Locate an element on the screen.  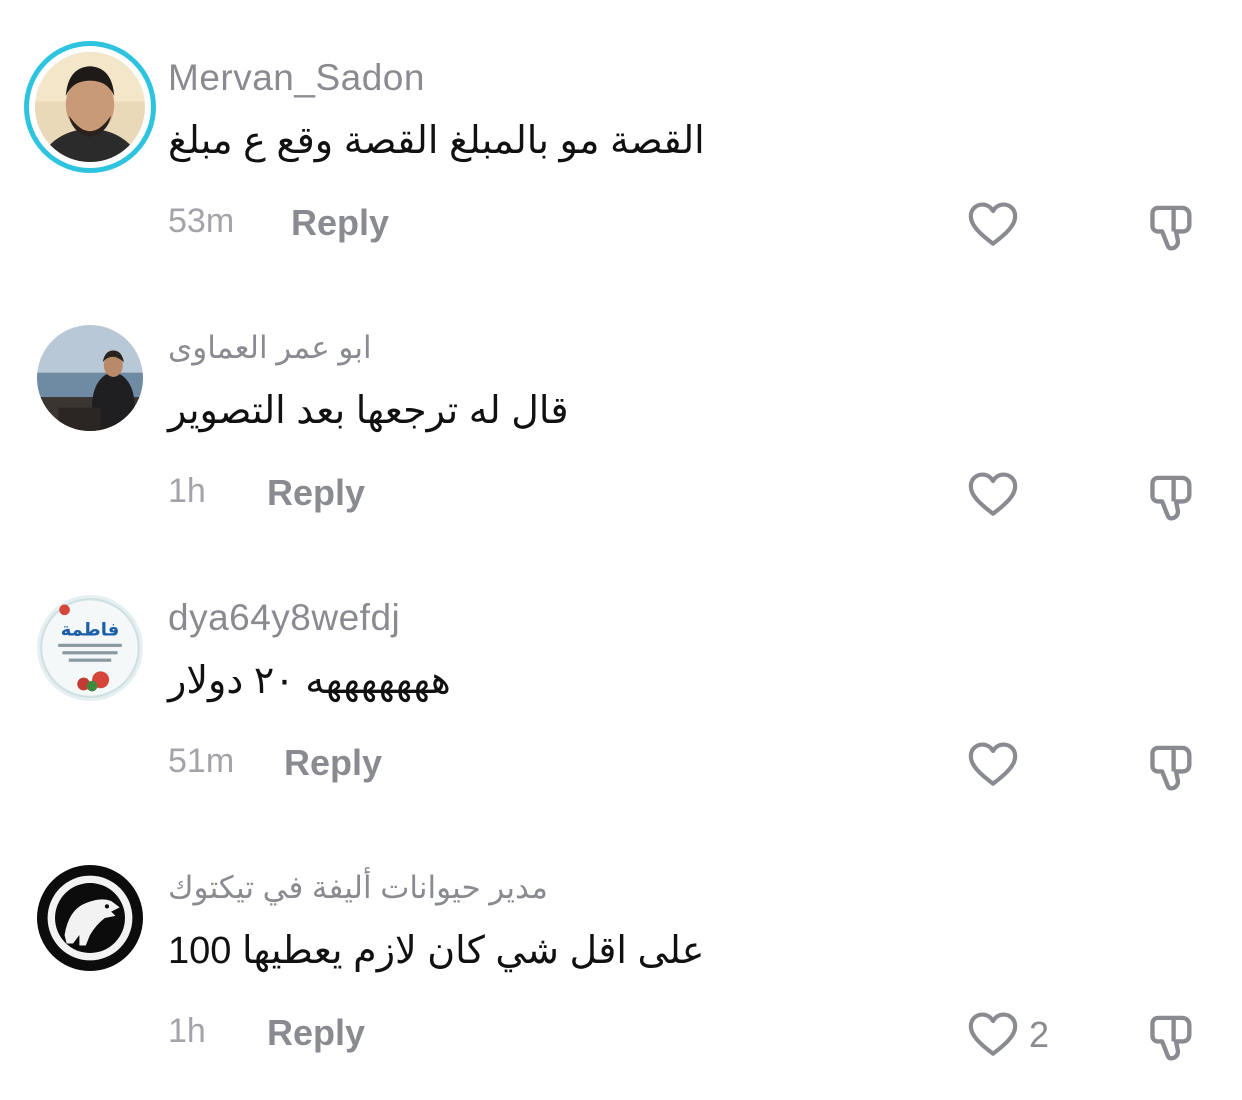
comment-text: قال له ترجعها بعد التصوير is located at coordinates (368, 411).